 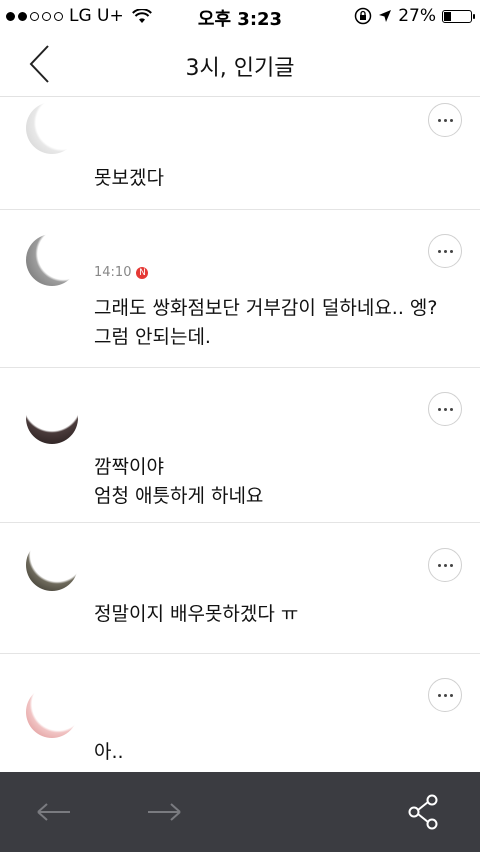 I want to click on comment-meta: 14:10 N, so click(x=121, y=272).